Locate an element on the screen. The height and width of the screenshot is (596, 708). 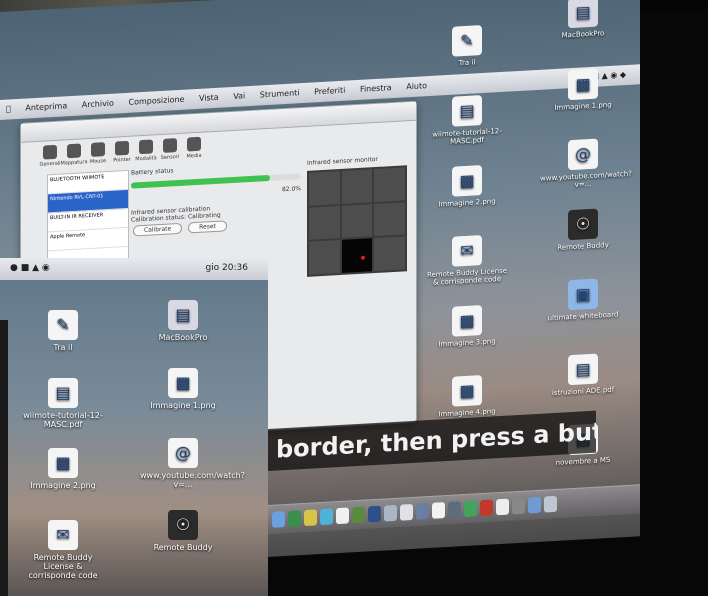
desktop-icon-image-3: ▩ Immagine 3.png is located at coordinates (467, 326).